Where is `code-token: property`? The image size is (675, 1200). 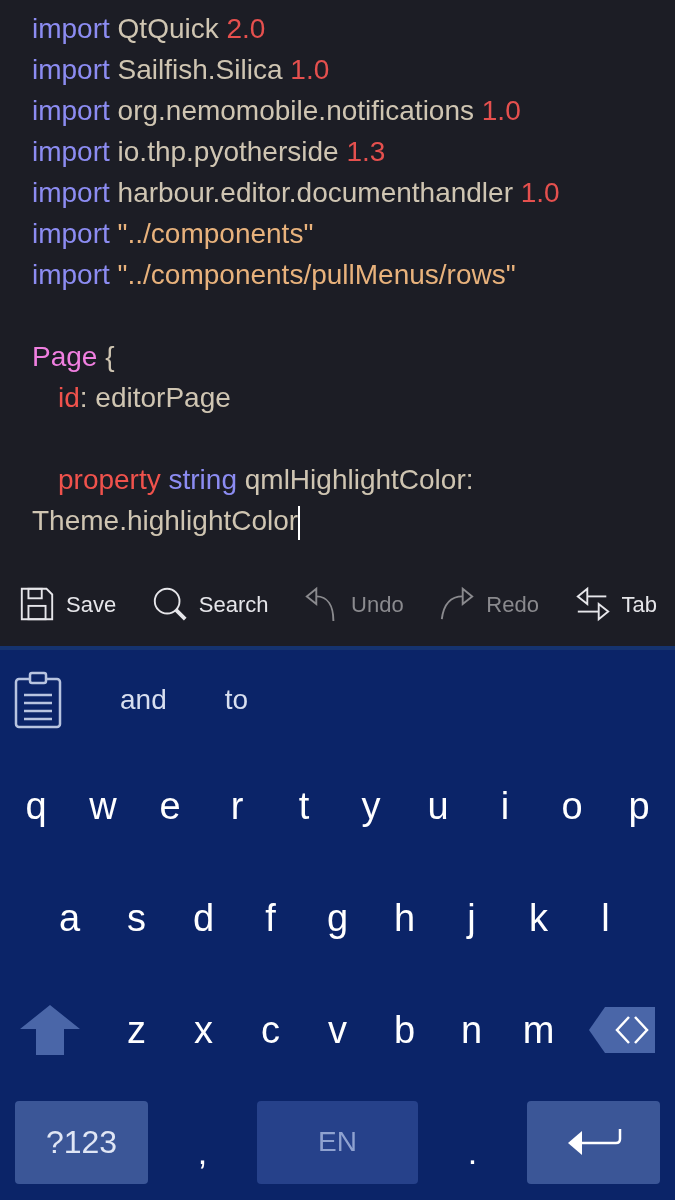
code-token: property is located at coordinates (109, 479).